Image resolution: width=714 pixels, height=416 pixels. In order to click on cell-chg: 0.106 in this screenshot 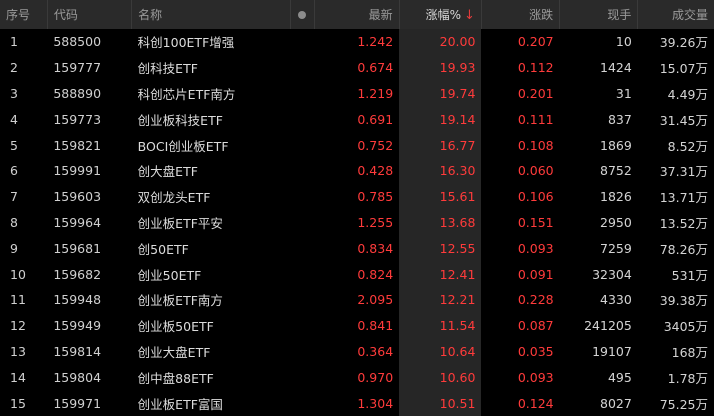, I will do `click(535, 197)`.